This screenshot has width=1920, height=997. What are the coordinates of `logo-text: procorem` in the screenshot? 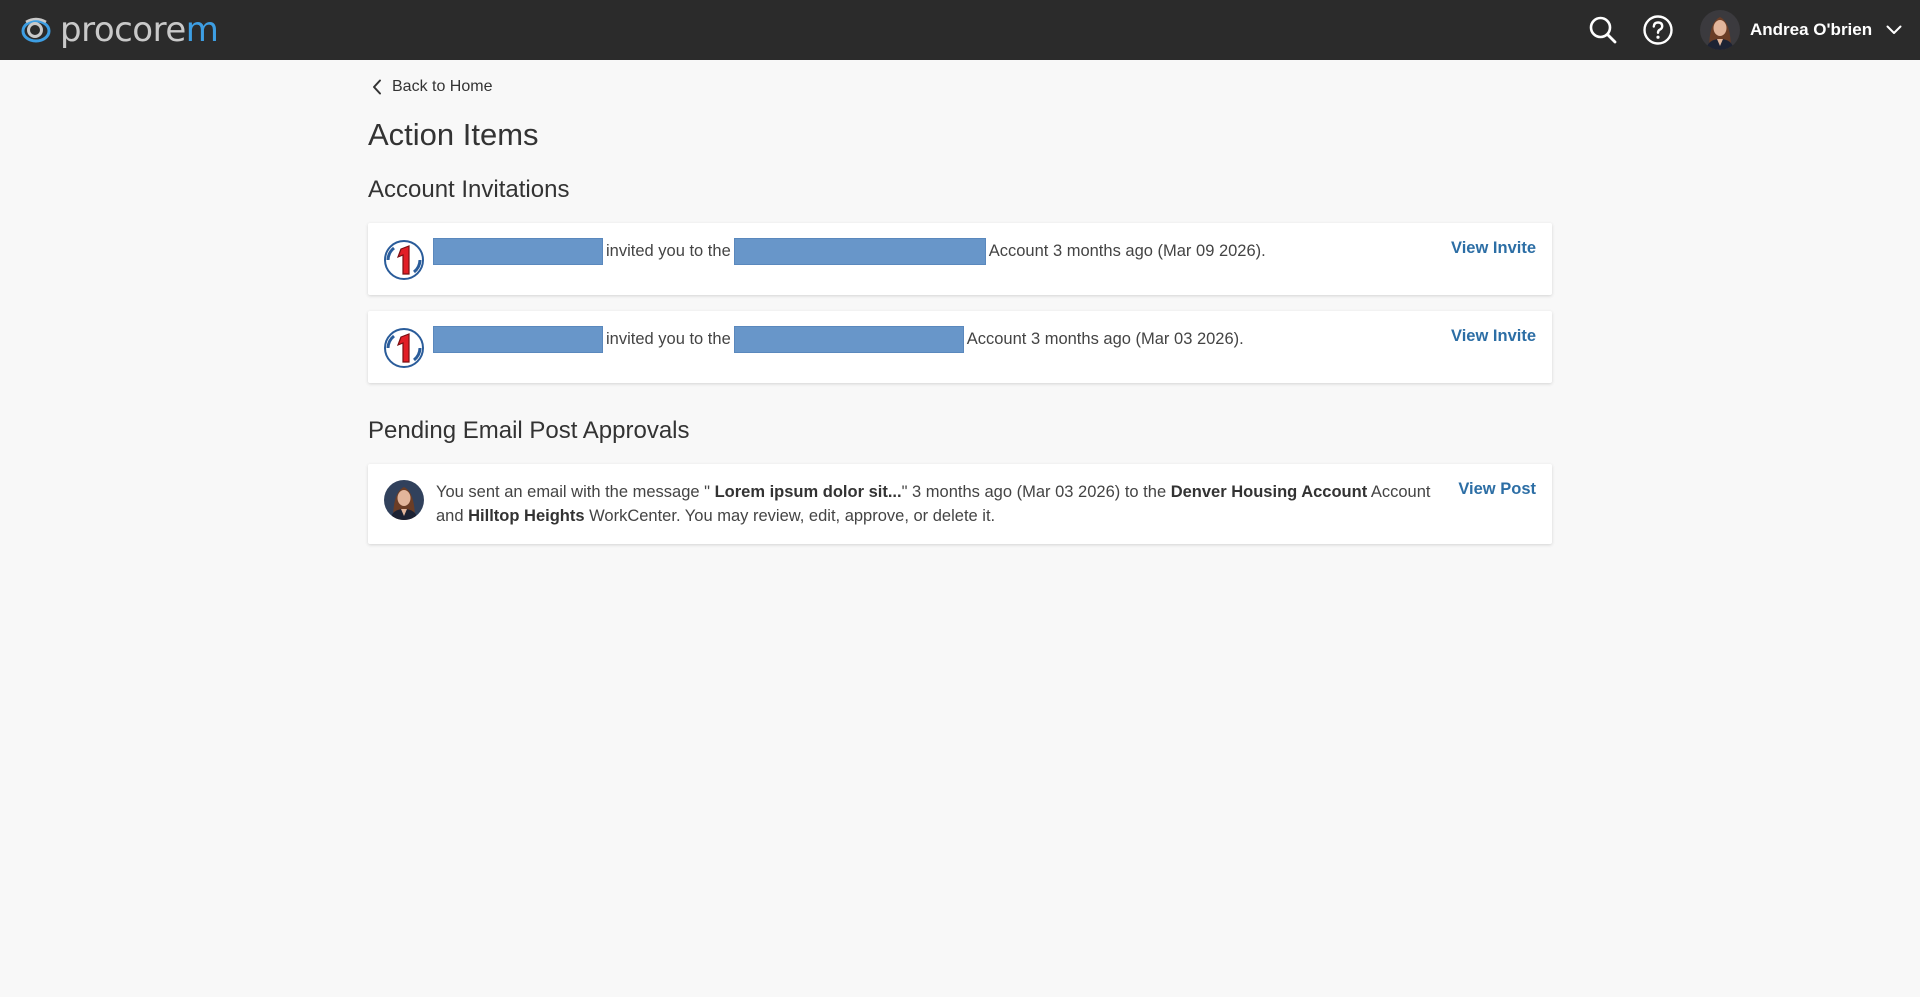 It's located at (139, 30).